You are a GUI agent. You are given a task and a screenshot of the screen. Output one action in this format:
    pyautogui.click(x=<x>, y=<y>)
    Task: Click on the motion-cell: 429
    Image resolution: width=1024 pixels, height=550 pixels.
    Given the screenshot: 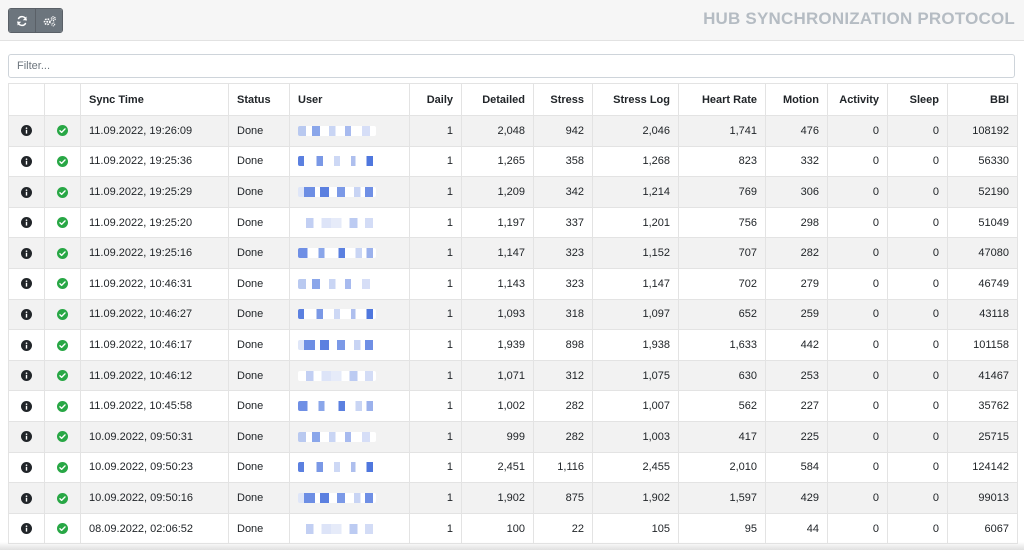 What is the action you would take?
    pyautogui.click(x=796, y=498)
    